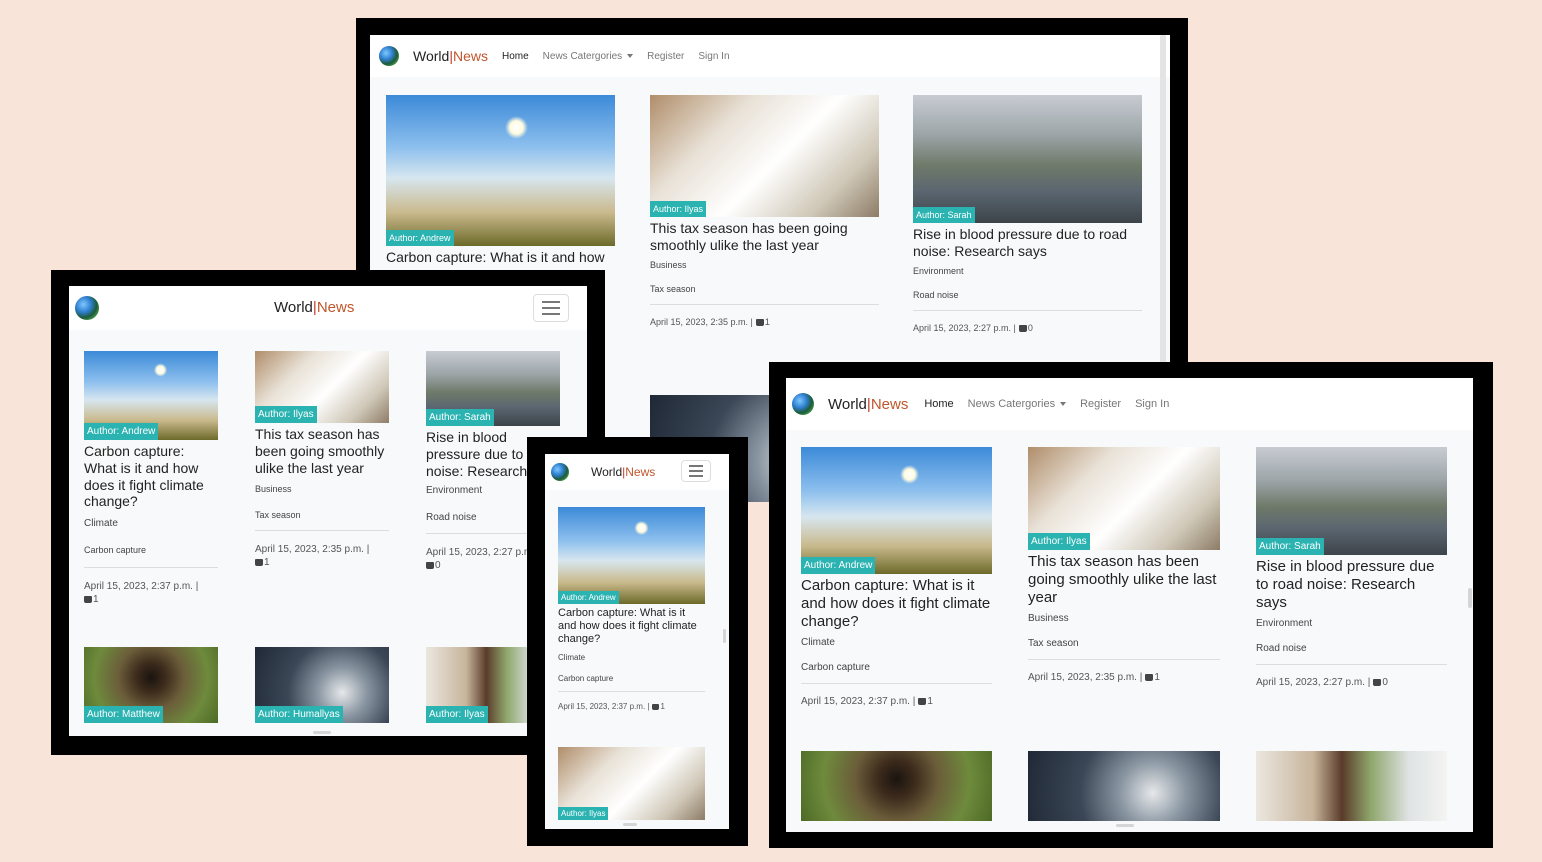  I want to click on card-smoke: Author: Humallyas, so click(322, 685).